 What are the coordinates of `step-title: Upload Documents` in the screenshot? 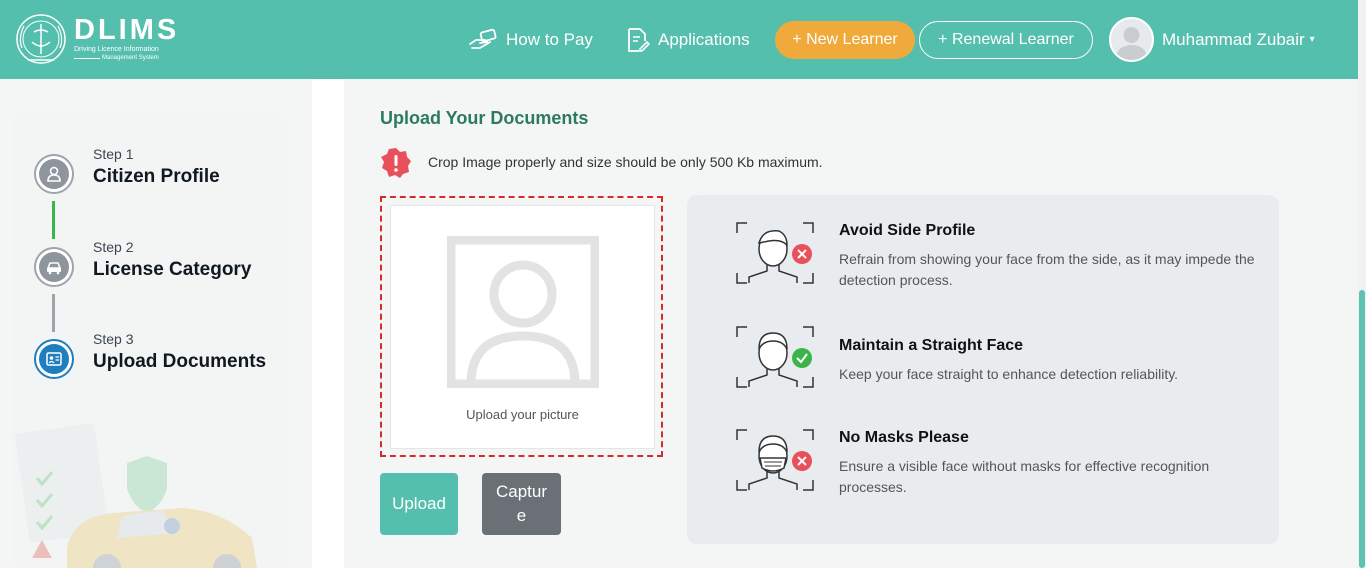 It's located at (180, 361).